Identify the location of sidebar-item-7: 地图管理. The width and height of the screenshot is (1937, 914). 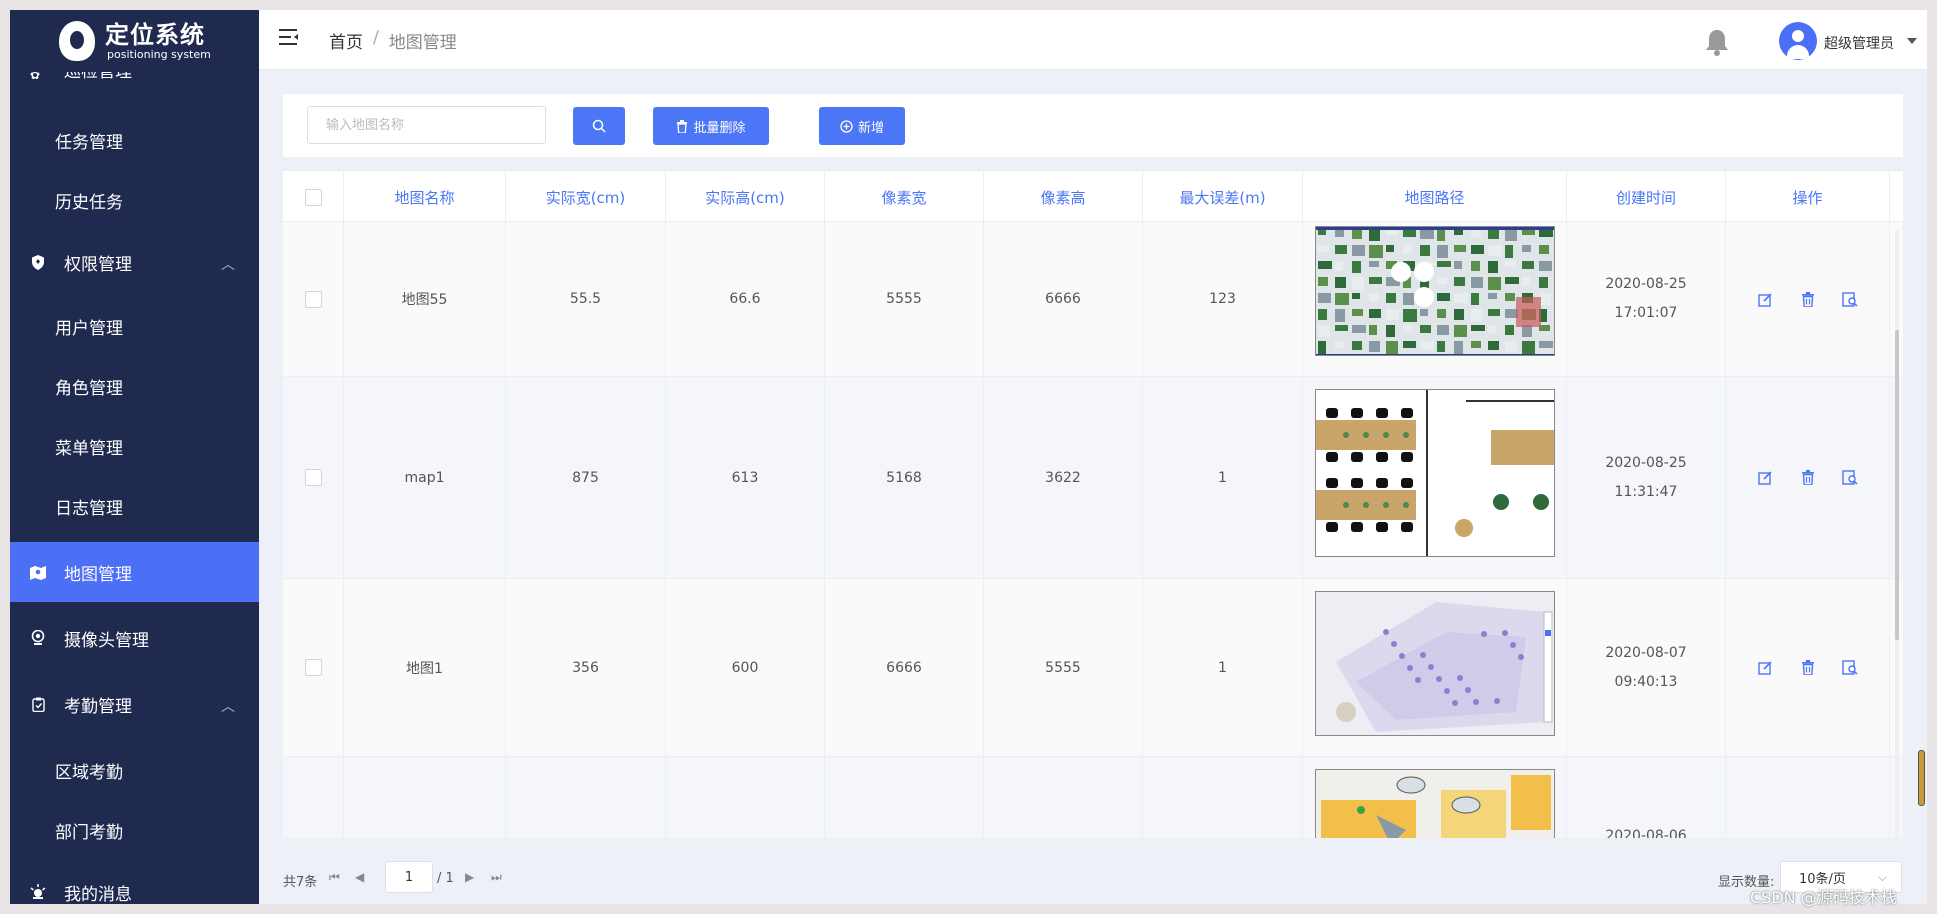
(134, 572).